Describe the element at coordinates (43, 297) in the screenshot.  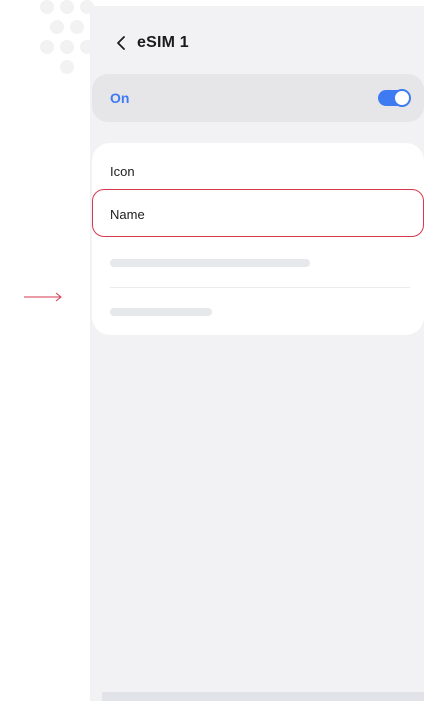
I see `arrow-right-icon` at that location.